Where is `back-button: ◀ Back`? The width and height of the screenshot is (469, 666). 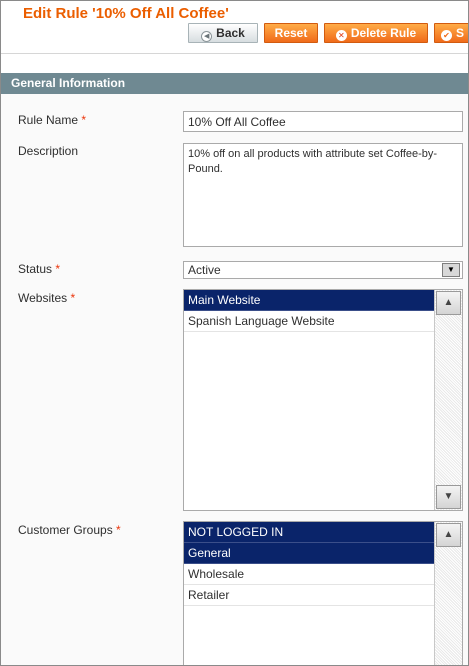 back-button: ◀ Back is located at coordinates (223, 33).